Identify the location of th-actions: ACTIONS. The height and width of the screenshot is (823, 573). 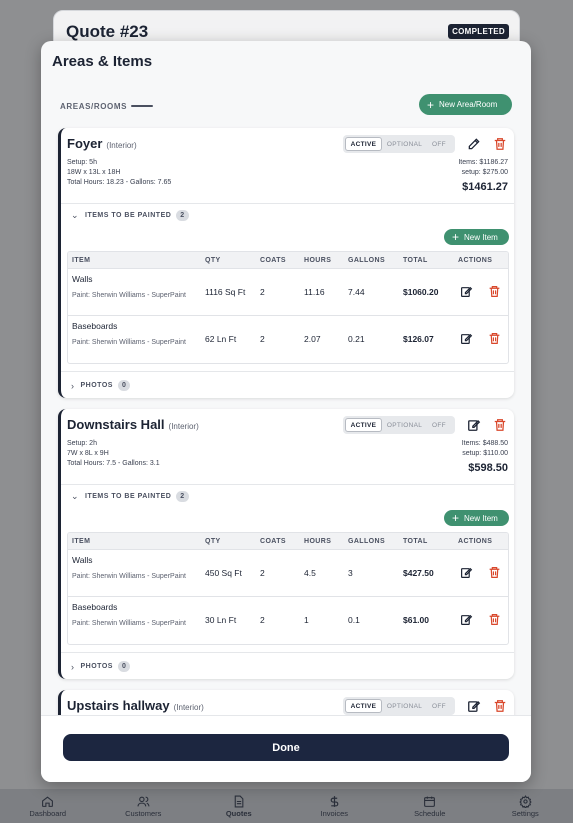
(475, 260).